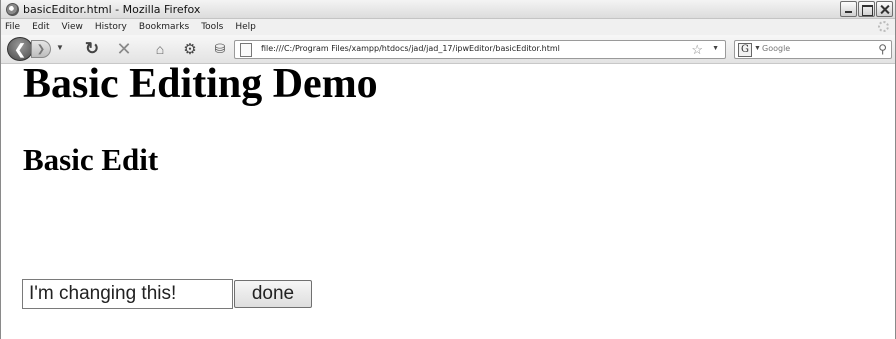  What do you see at coordinates (273, 294) in the screenshot?
I see `done-button: done` at bounding box center [273, 294].